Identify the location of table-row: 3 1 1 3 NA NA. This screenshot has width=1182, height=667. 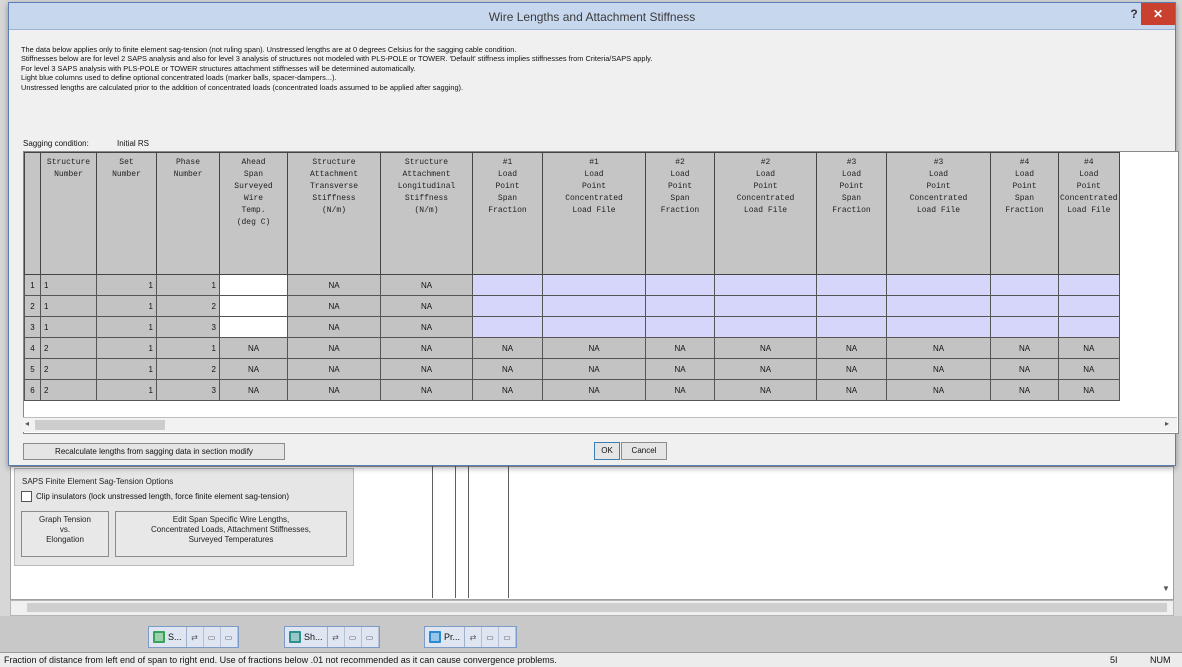
(572, 327).